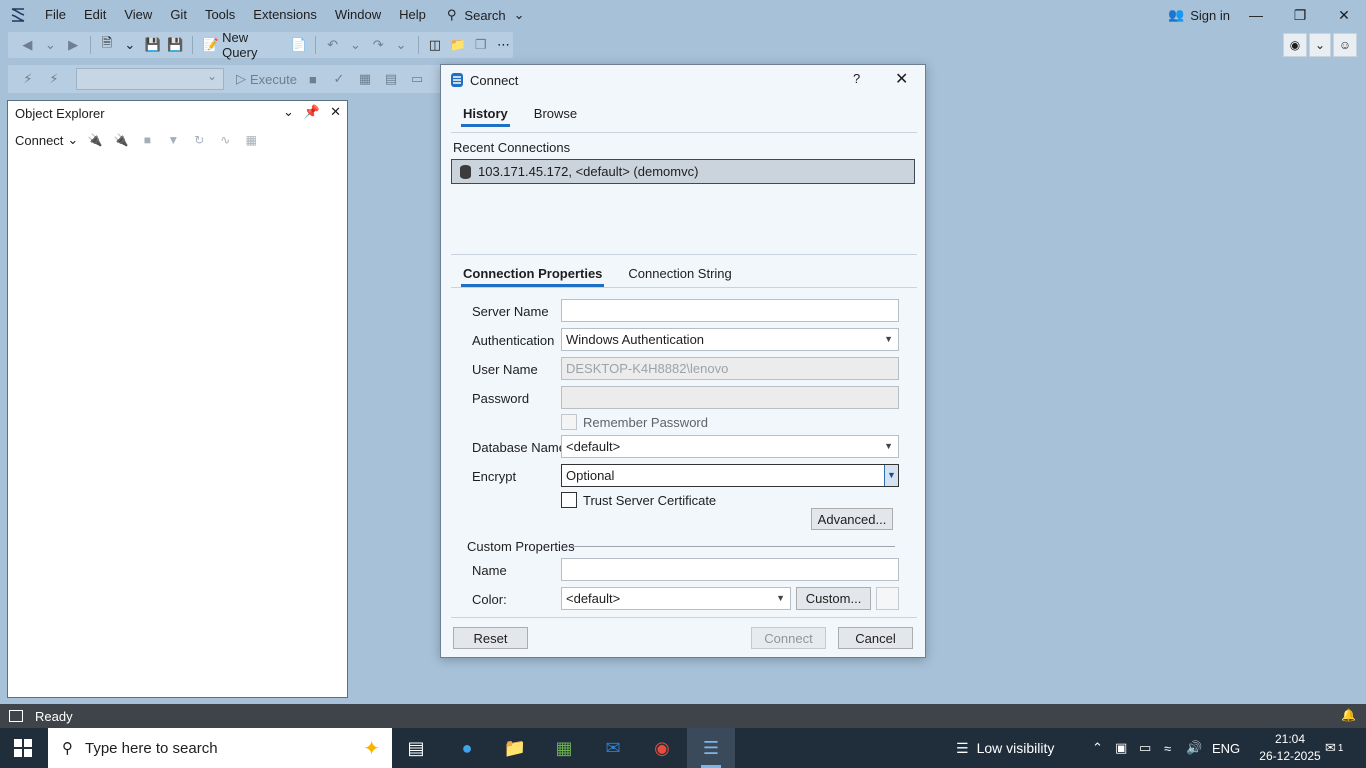  I want to click on search-menu: ⚲ Search ⌄, so click(486, 15).